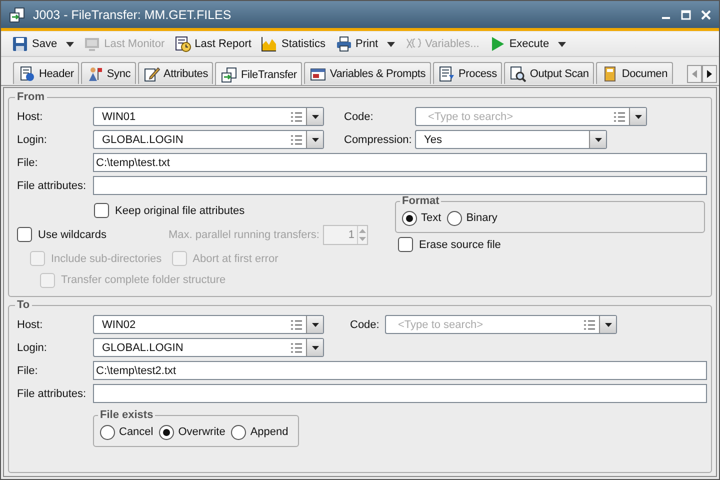  I want to click on play-icon, so click(497, 44).